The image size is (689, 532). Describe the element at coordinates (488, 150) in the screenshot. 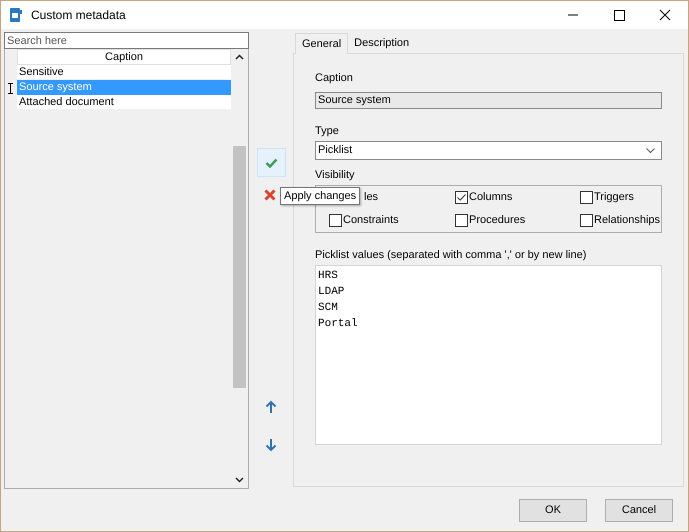

I see `type-dropdown: Picklist` at that location.